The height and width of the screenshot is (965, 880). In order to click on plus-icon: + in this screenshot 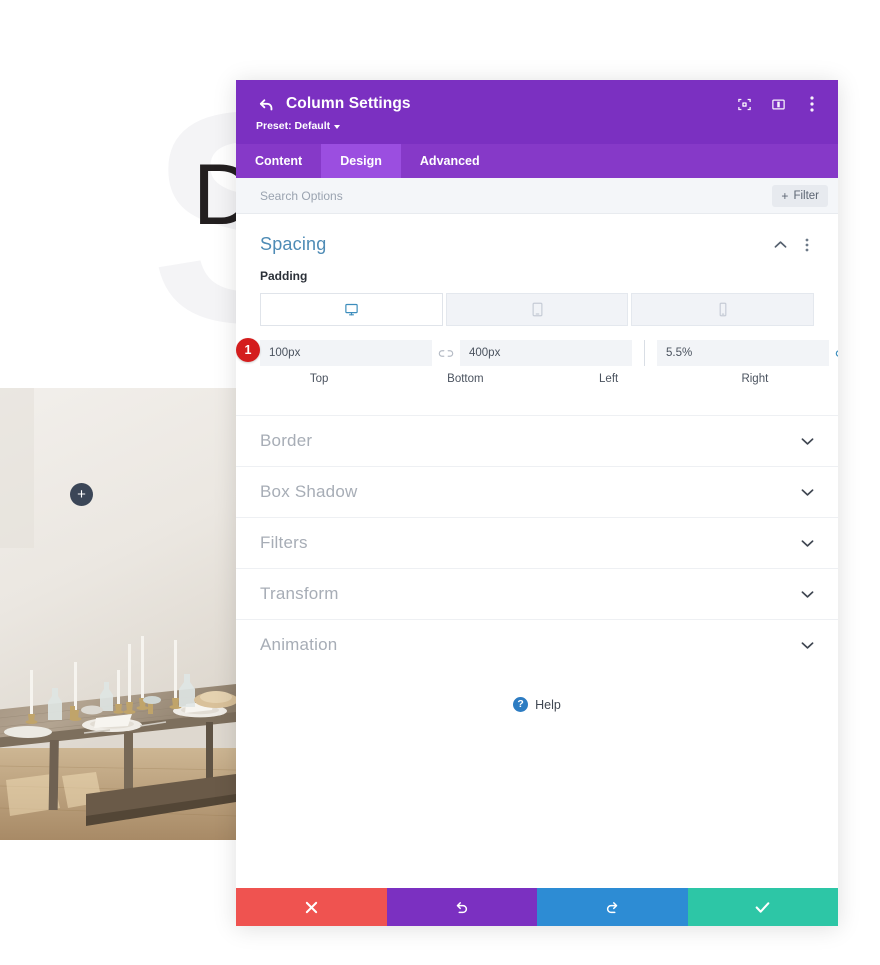, I will do `click(785, 195)`.